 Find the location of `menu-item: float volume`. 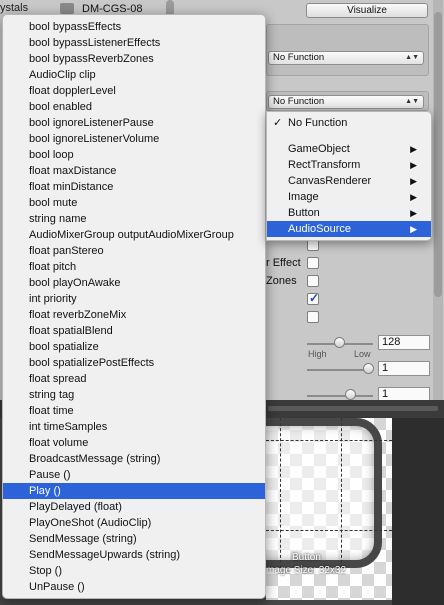

menu-item: float volume is located at coordinates (134, 443).